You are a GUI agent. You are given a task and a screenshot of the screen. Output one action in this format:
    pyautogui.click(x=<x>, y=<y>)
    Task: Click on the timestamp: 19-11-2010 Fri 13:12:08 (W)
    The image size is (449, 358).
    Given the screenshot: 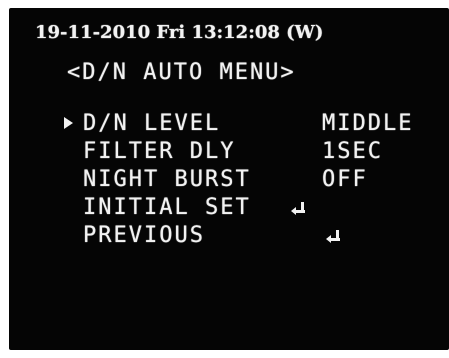 What is the action you would take?
    pyautogui.click(x=179, y=32)
    